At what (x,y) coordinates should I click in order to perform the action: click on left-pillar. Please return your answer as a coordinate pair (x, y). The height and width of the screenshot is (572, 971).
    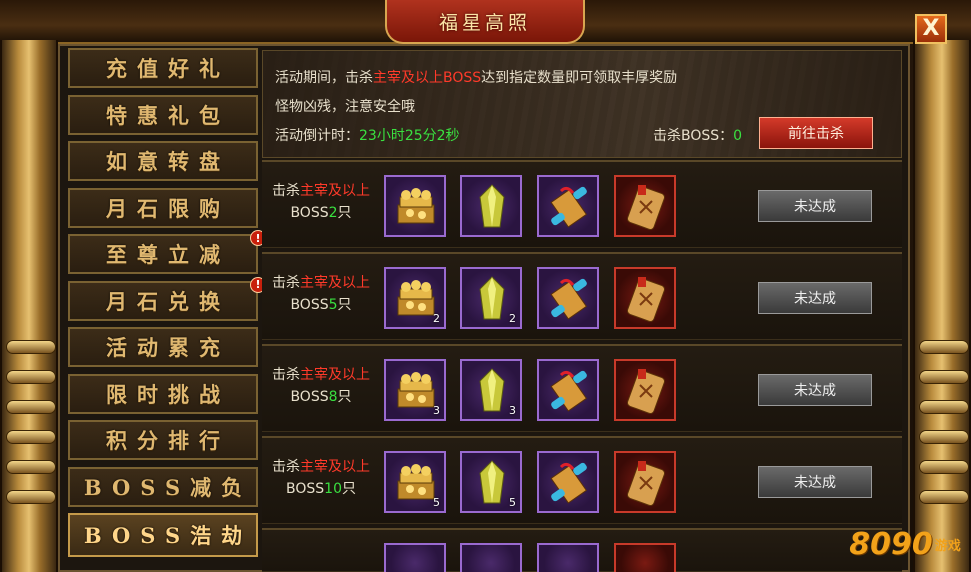
    Looking at the image, I should click on (29, 306).